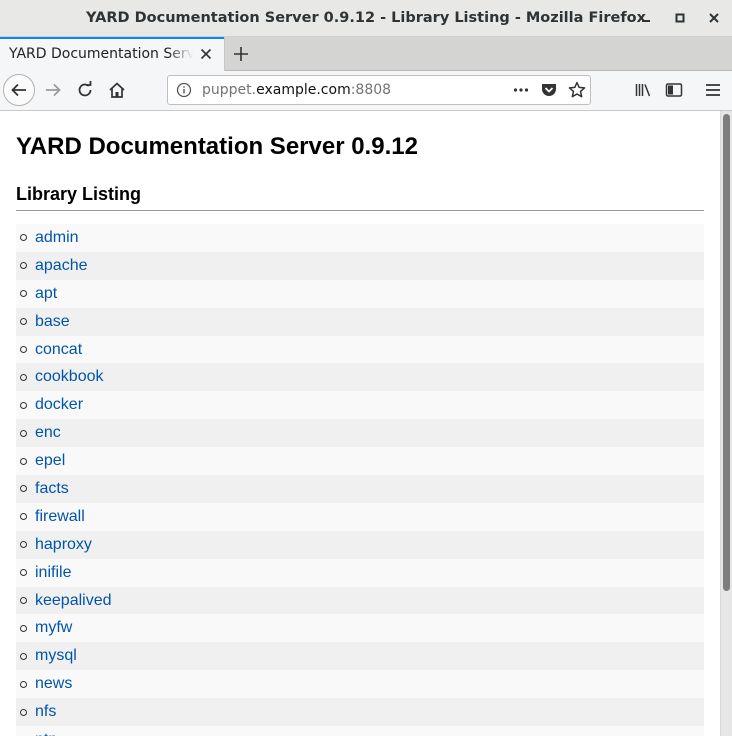 The width and height of the screenshot is (732, 736). Describe the element at coordinates (53, 628) in the screenshot. I see `library-link-myfw: myfw` at that location.